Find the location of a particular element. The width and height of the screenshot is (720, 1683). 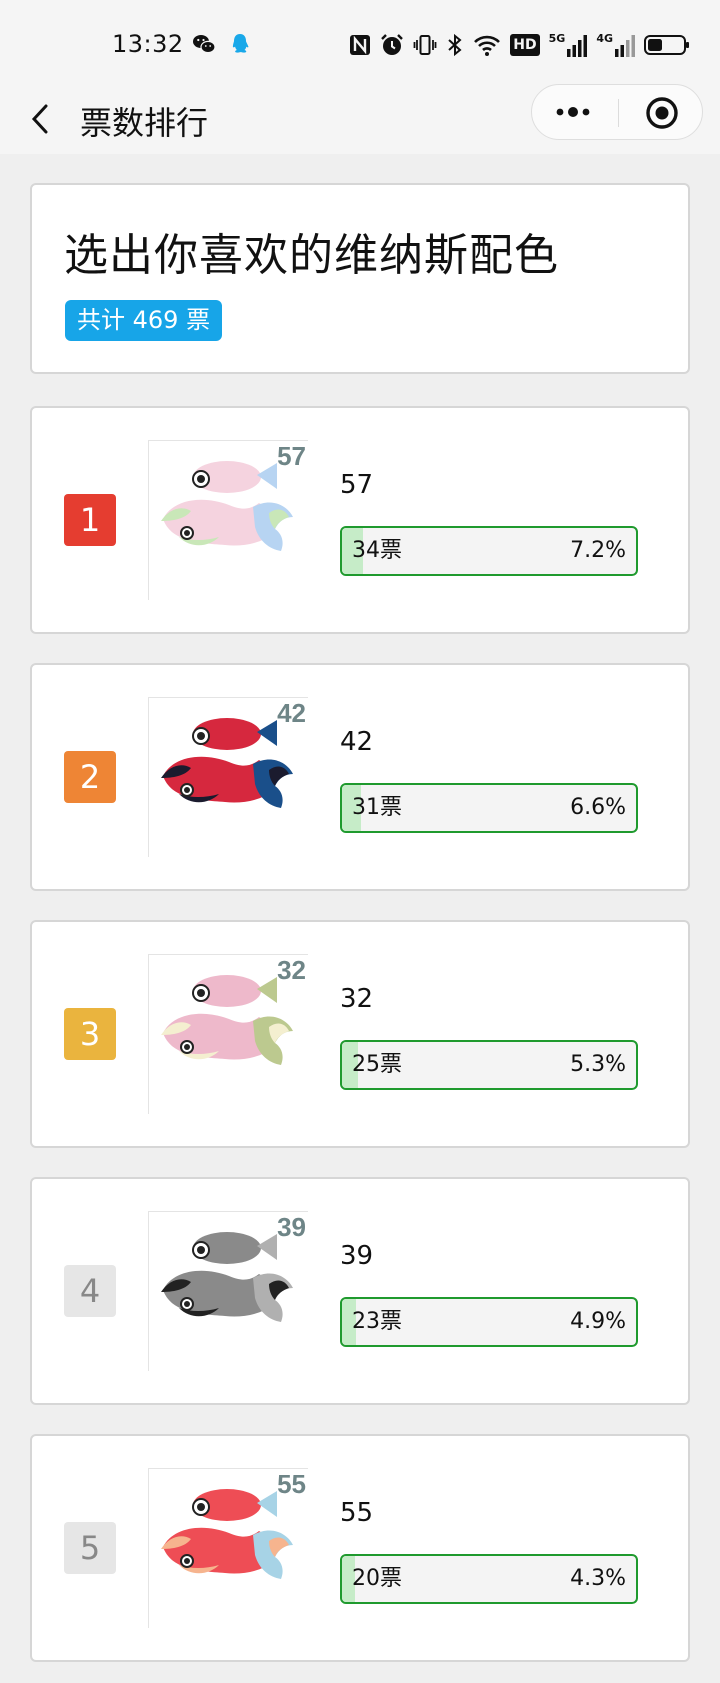

capsule-divider is located at coordinates (618, 113).